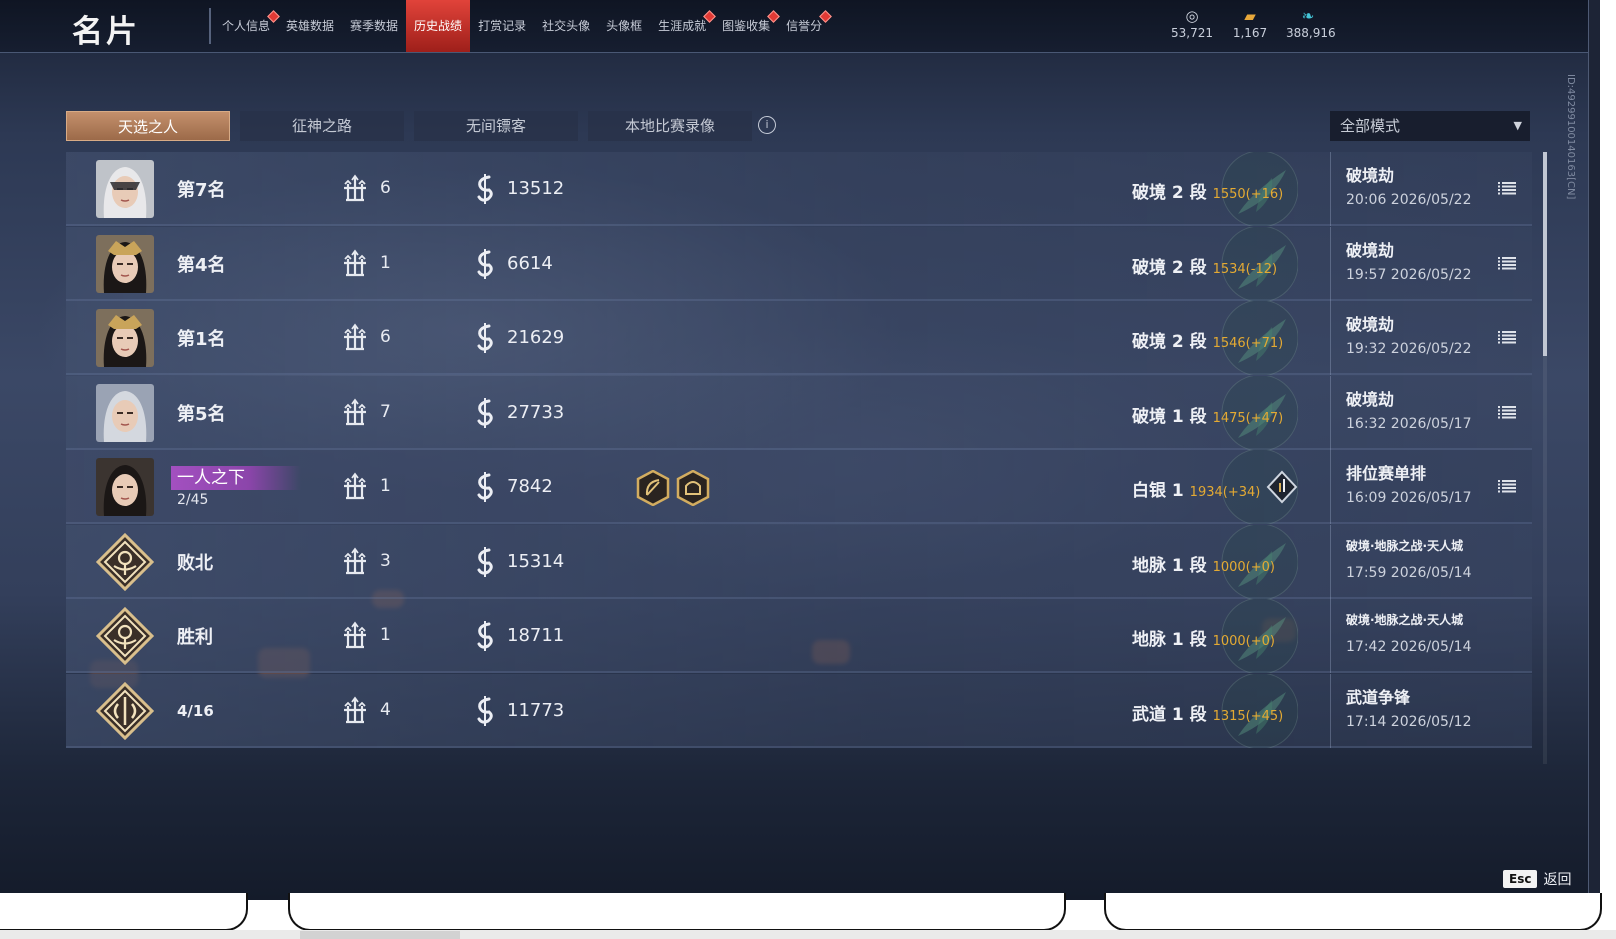  What do you see at coordinates (193, 500) in the screenshot?
I see `placement-fraction: 2/45` at bounding box center [193, 500].